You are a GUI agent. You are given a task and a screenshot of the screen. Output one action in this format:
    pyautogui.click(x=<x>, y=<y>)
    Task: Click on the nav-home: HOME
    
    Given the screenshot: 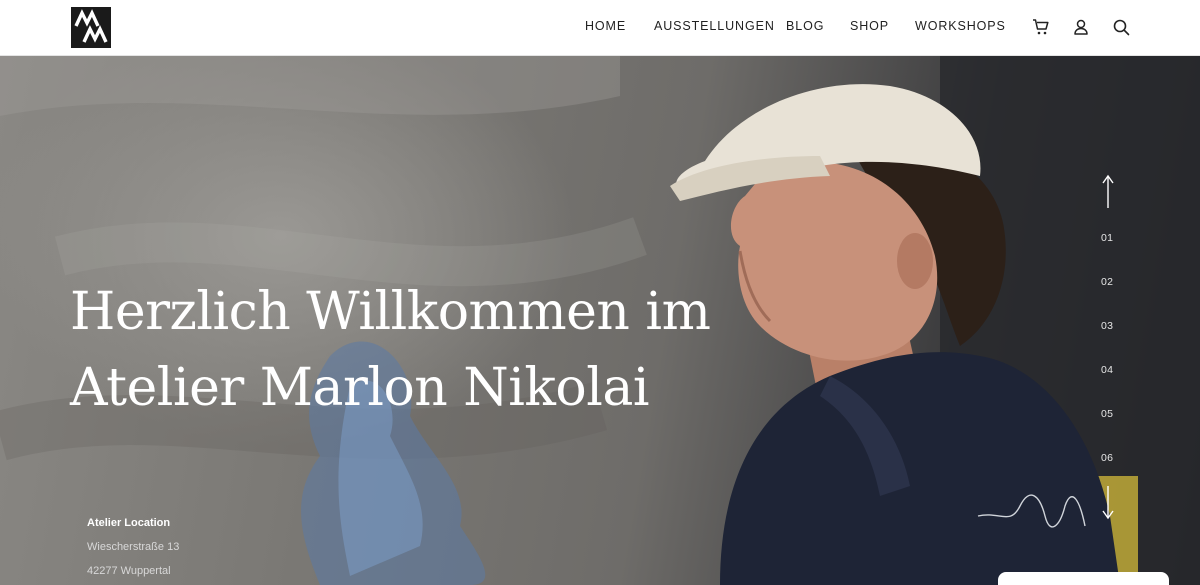 What is the action you would take?
    pyautogui.click(x=605, y=26)
    